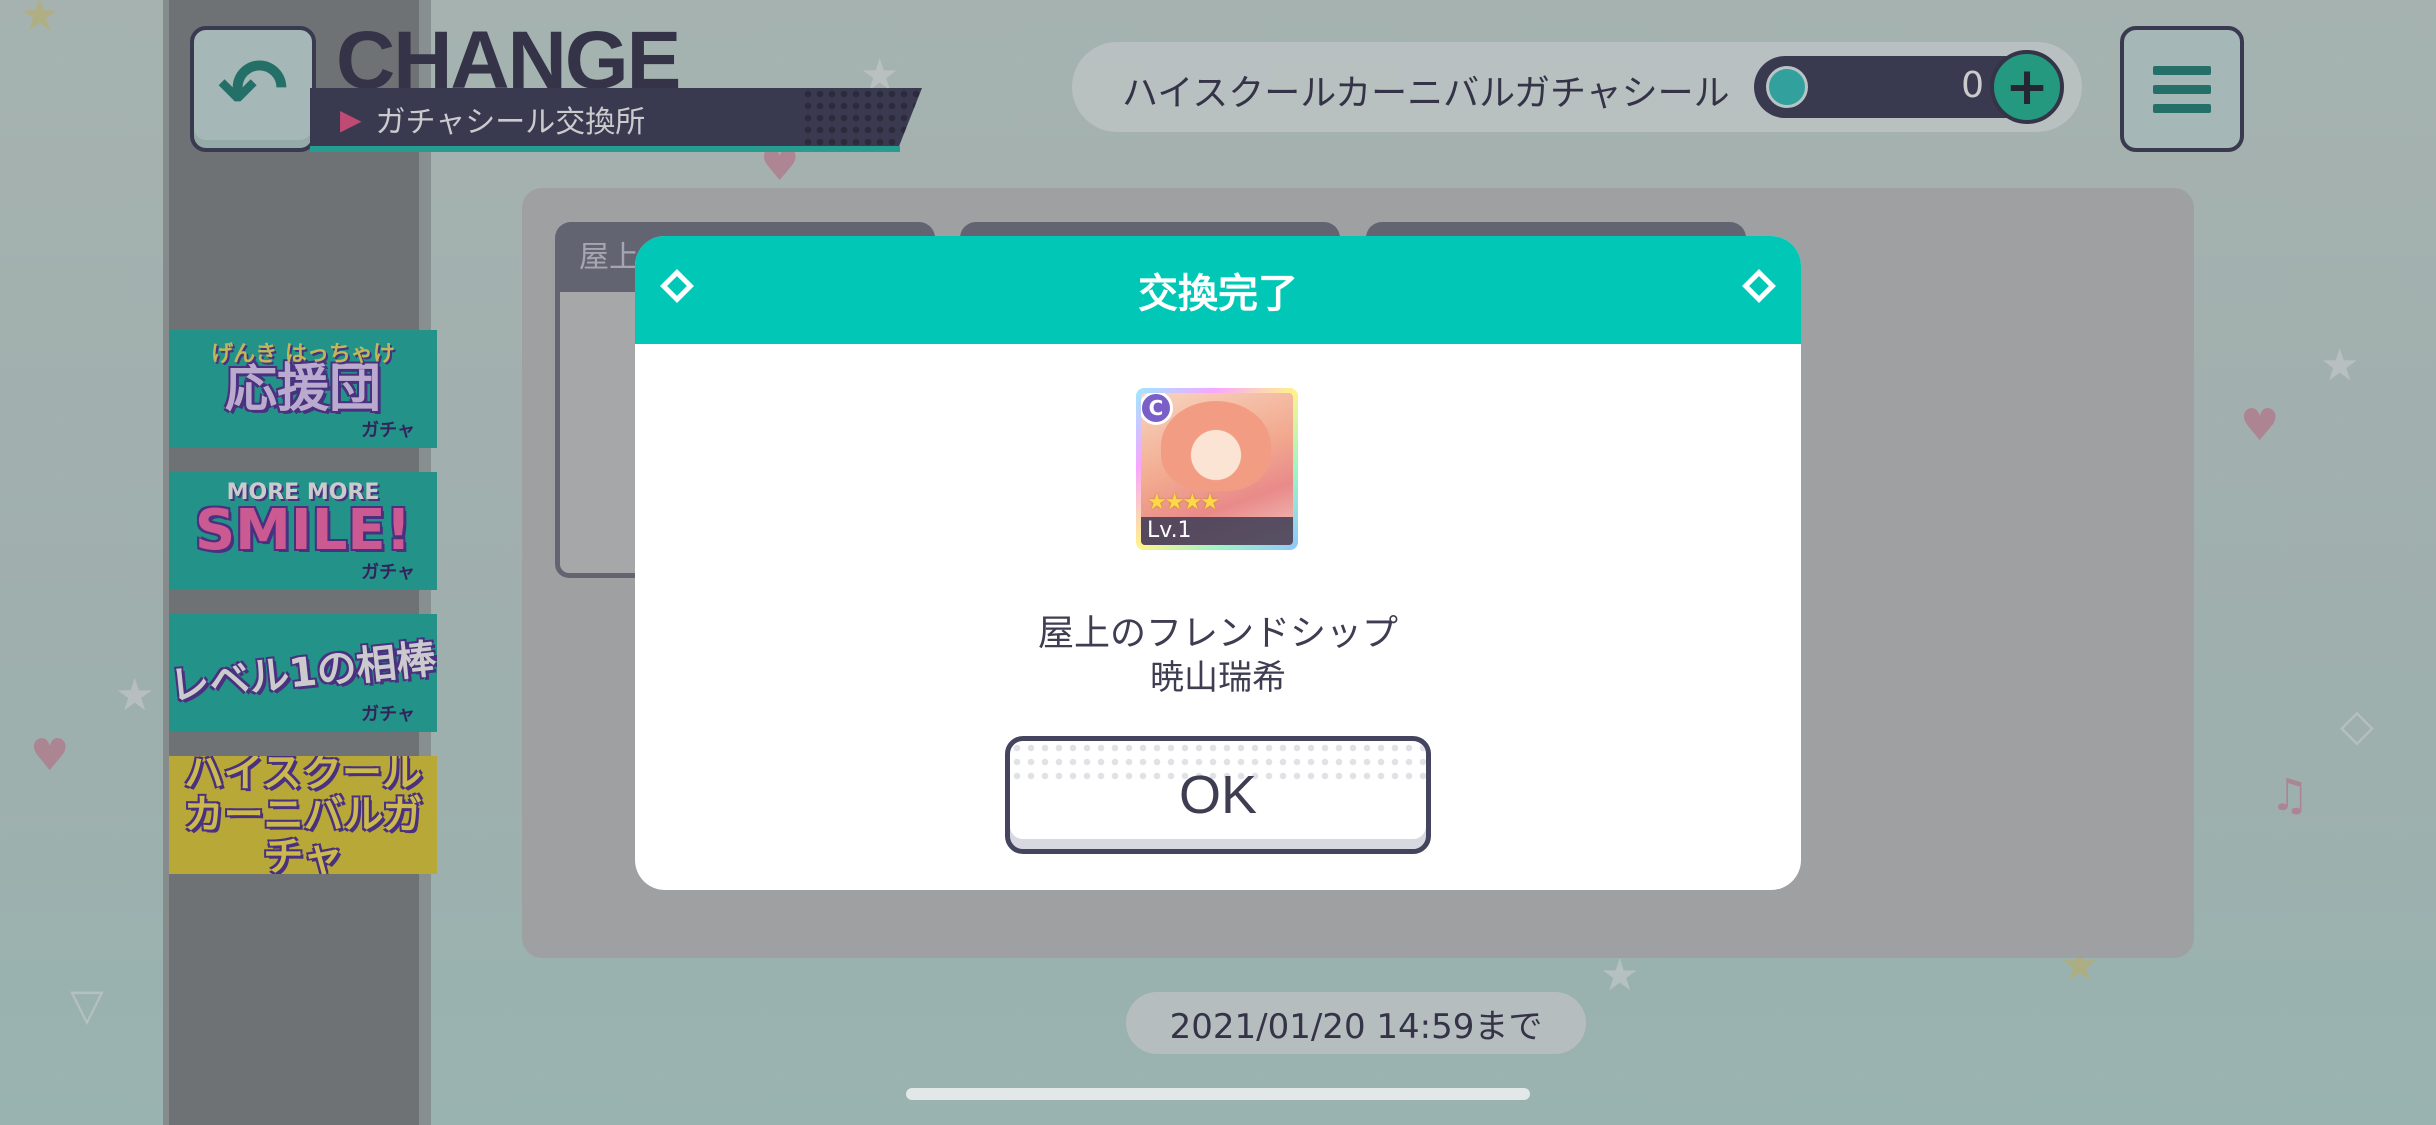 This screenshot has width=2436, height=1125. I want to click on home-indicator, so click(1218, 1094).